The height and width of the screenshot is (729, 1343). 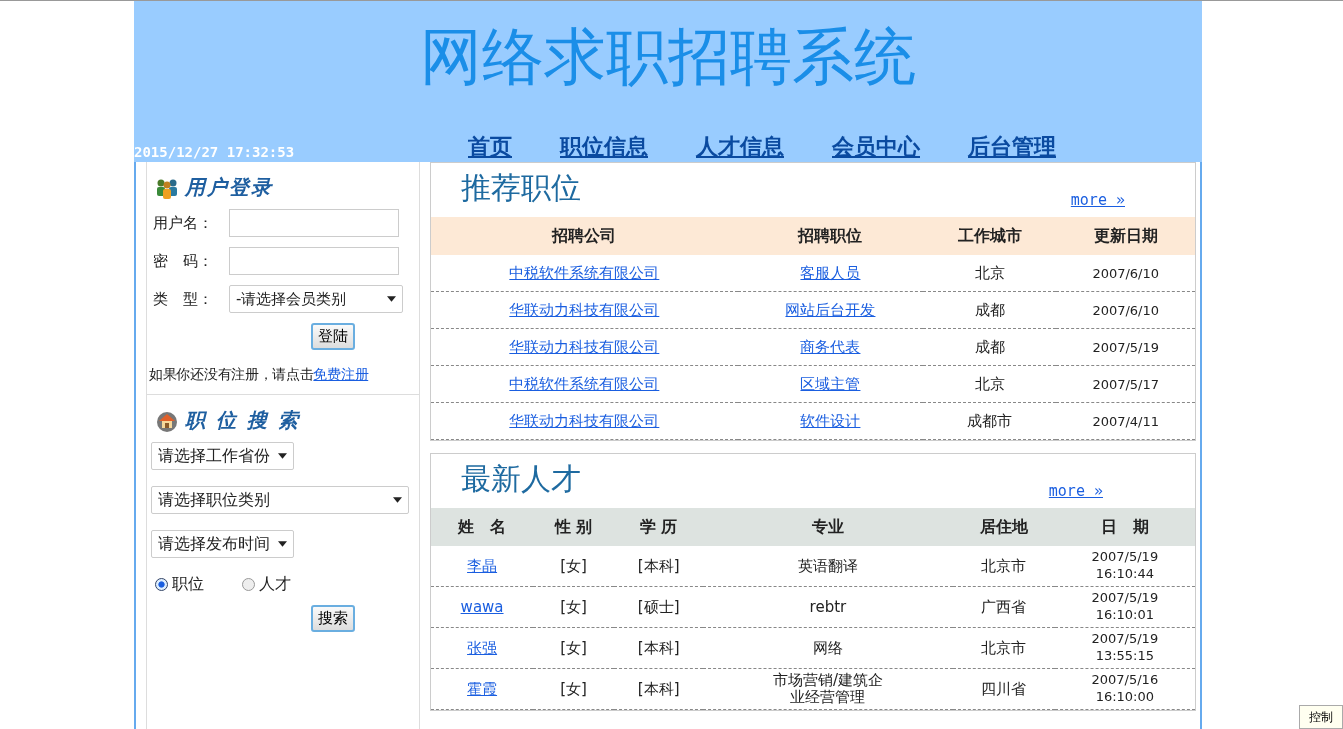 I want to click on column-header: 更新日期, so click(x=1125, y=236).